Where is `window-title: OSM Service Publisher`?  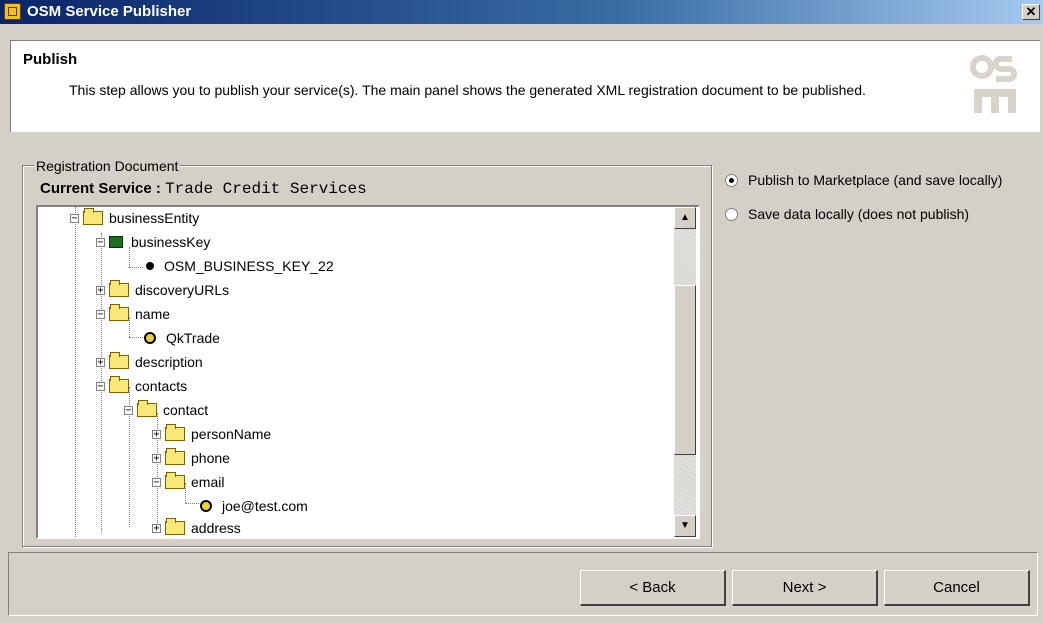 window-title: OSM Service Publisher is located at coordinates (109, 11).